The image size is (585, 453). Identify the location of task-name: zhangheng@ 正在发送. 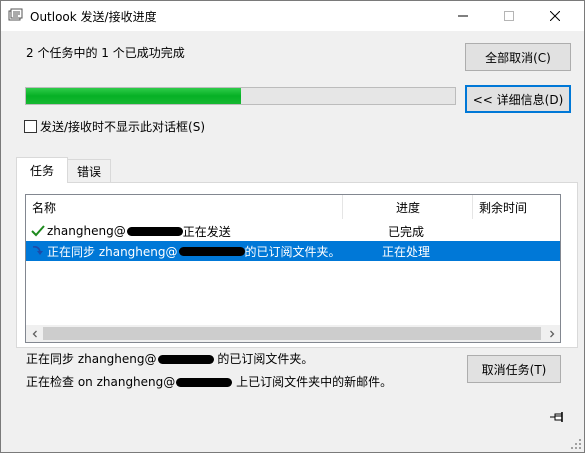
(139, 231).